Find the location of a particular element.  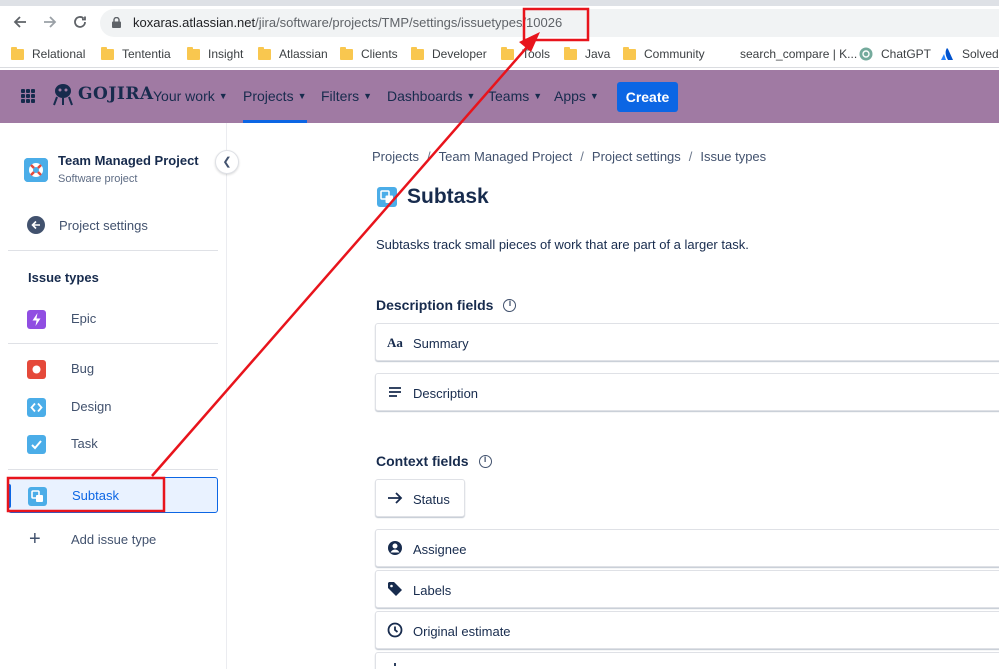

create-button: Create is located at coordinates (647, 97).